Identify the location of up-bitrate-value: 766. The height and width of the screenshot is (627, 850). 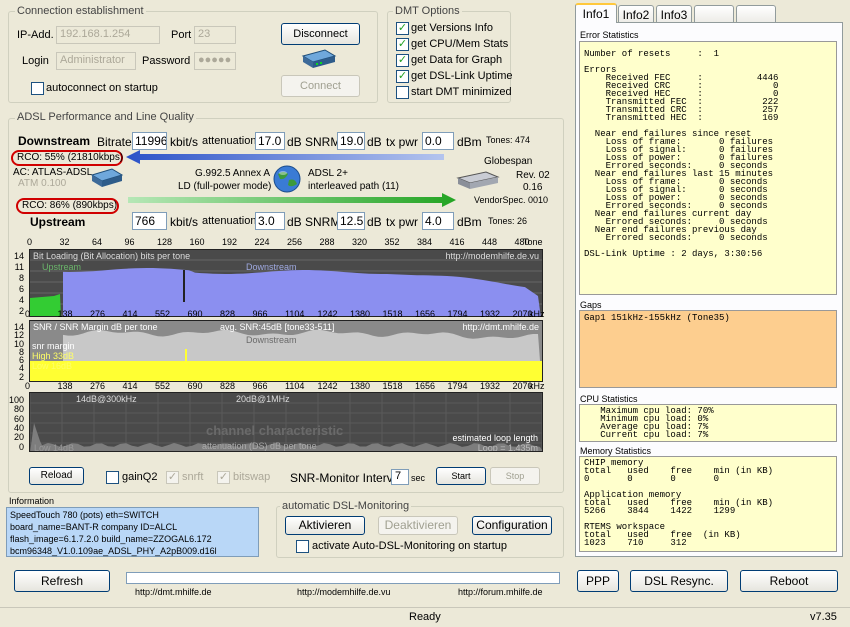
(149, 221).